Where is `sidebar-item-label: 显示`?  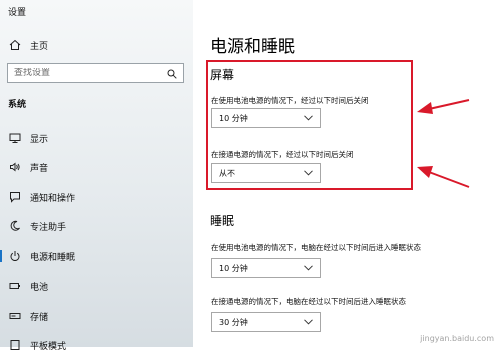 sidebar-item-label: 显示 is located at coordinates (39, 139).